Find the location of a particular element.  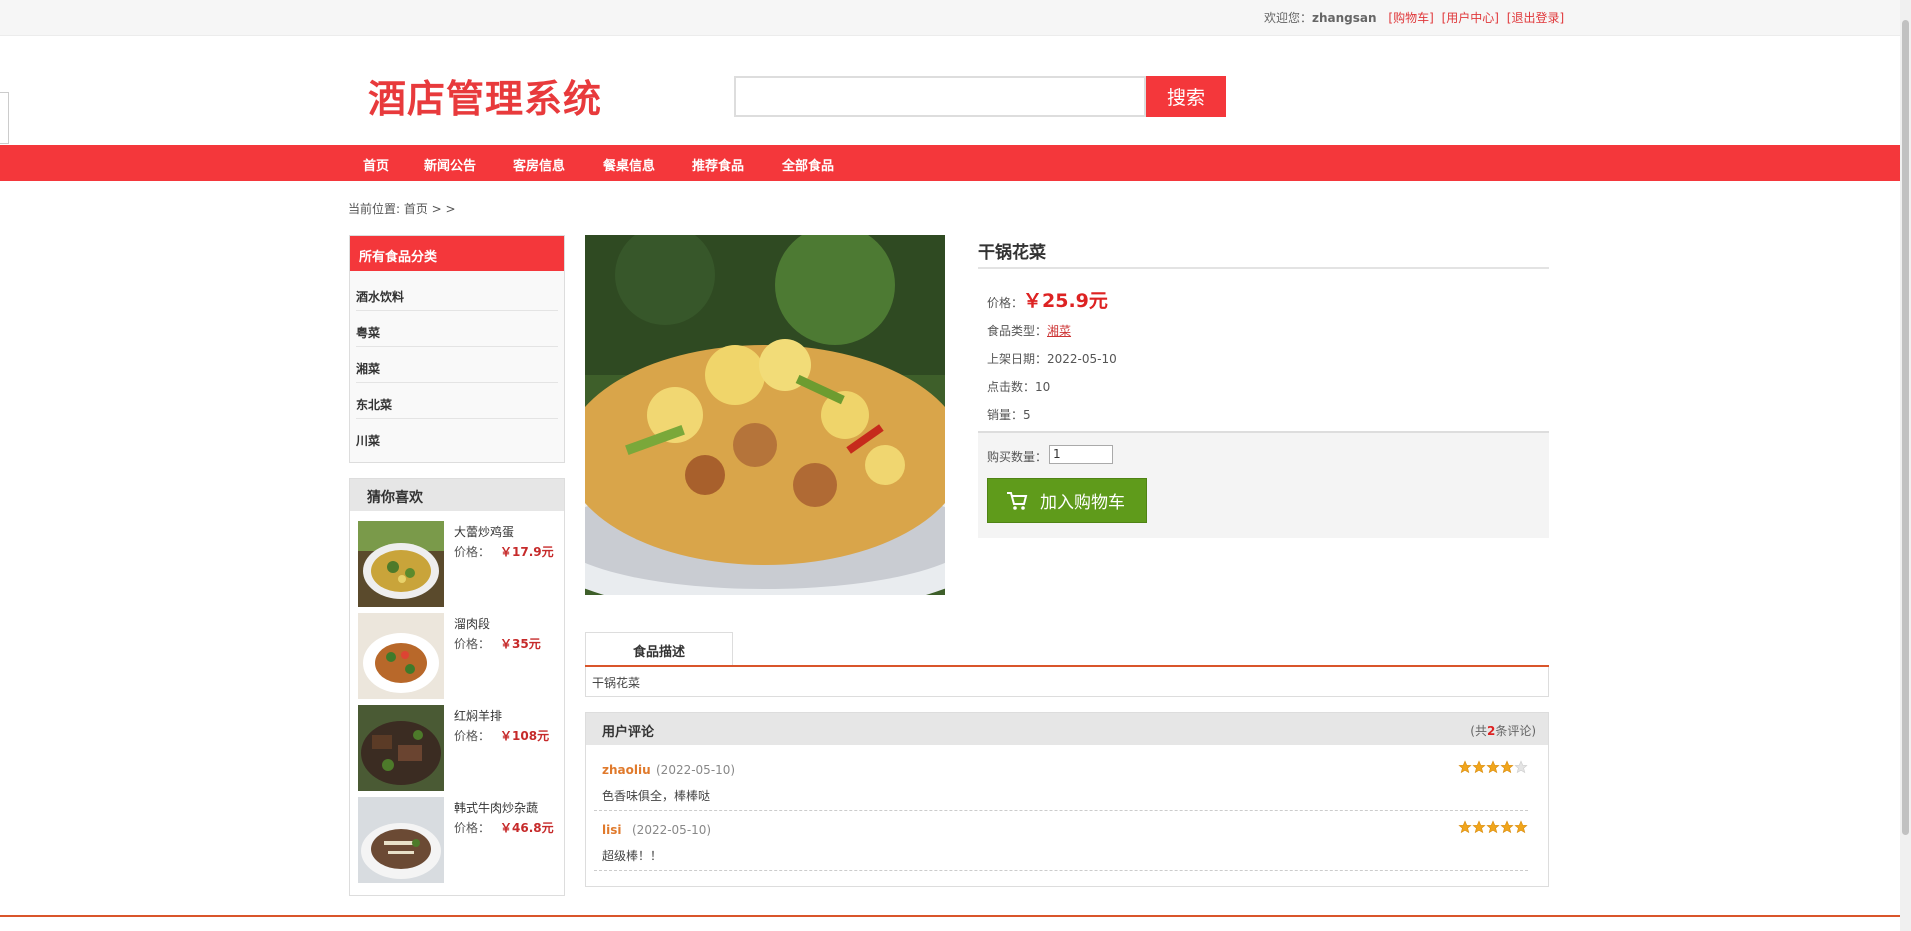

category-title: 所有食品分类 is located at coordinates (457, 253).